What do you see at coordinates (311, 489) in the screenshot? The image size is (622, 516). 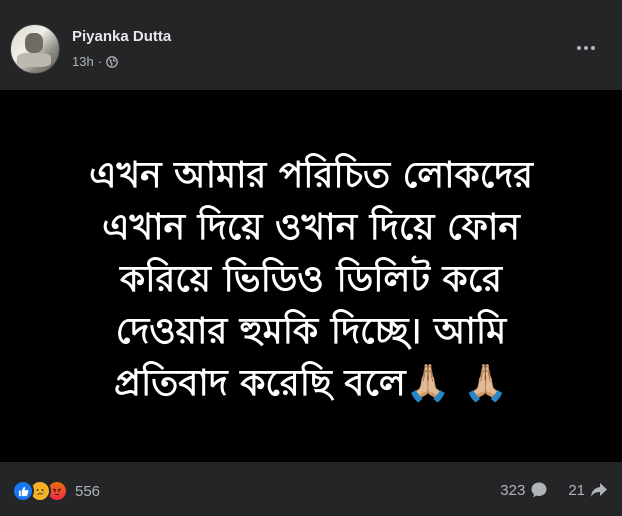 I see `post-footer: 556 323 21` at bounding box center [311, 489].